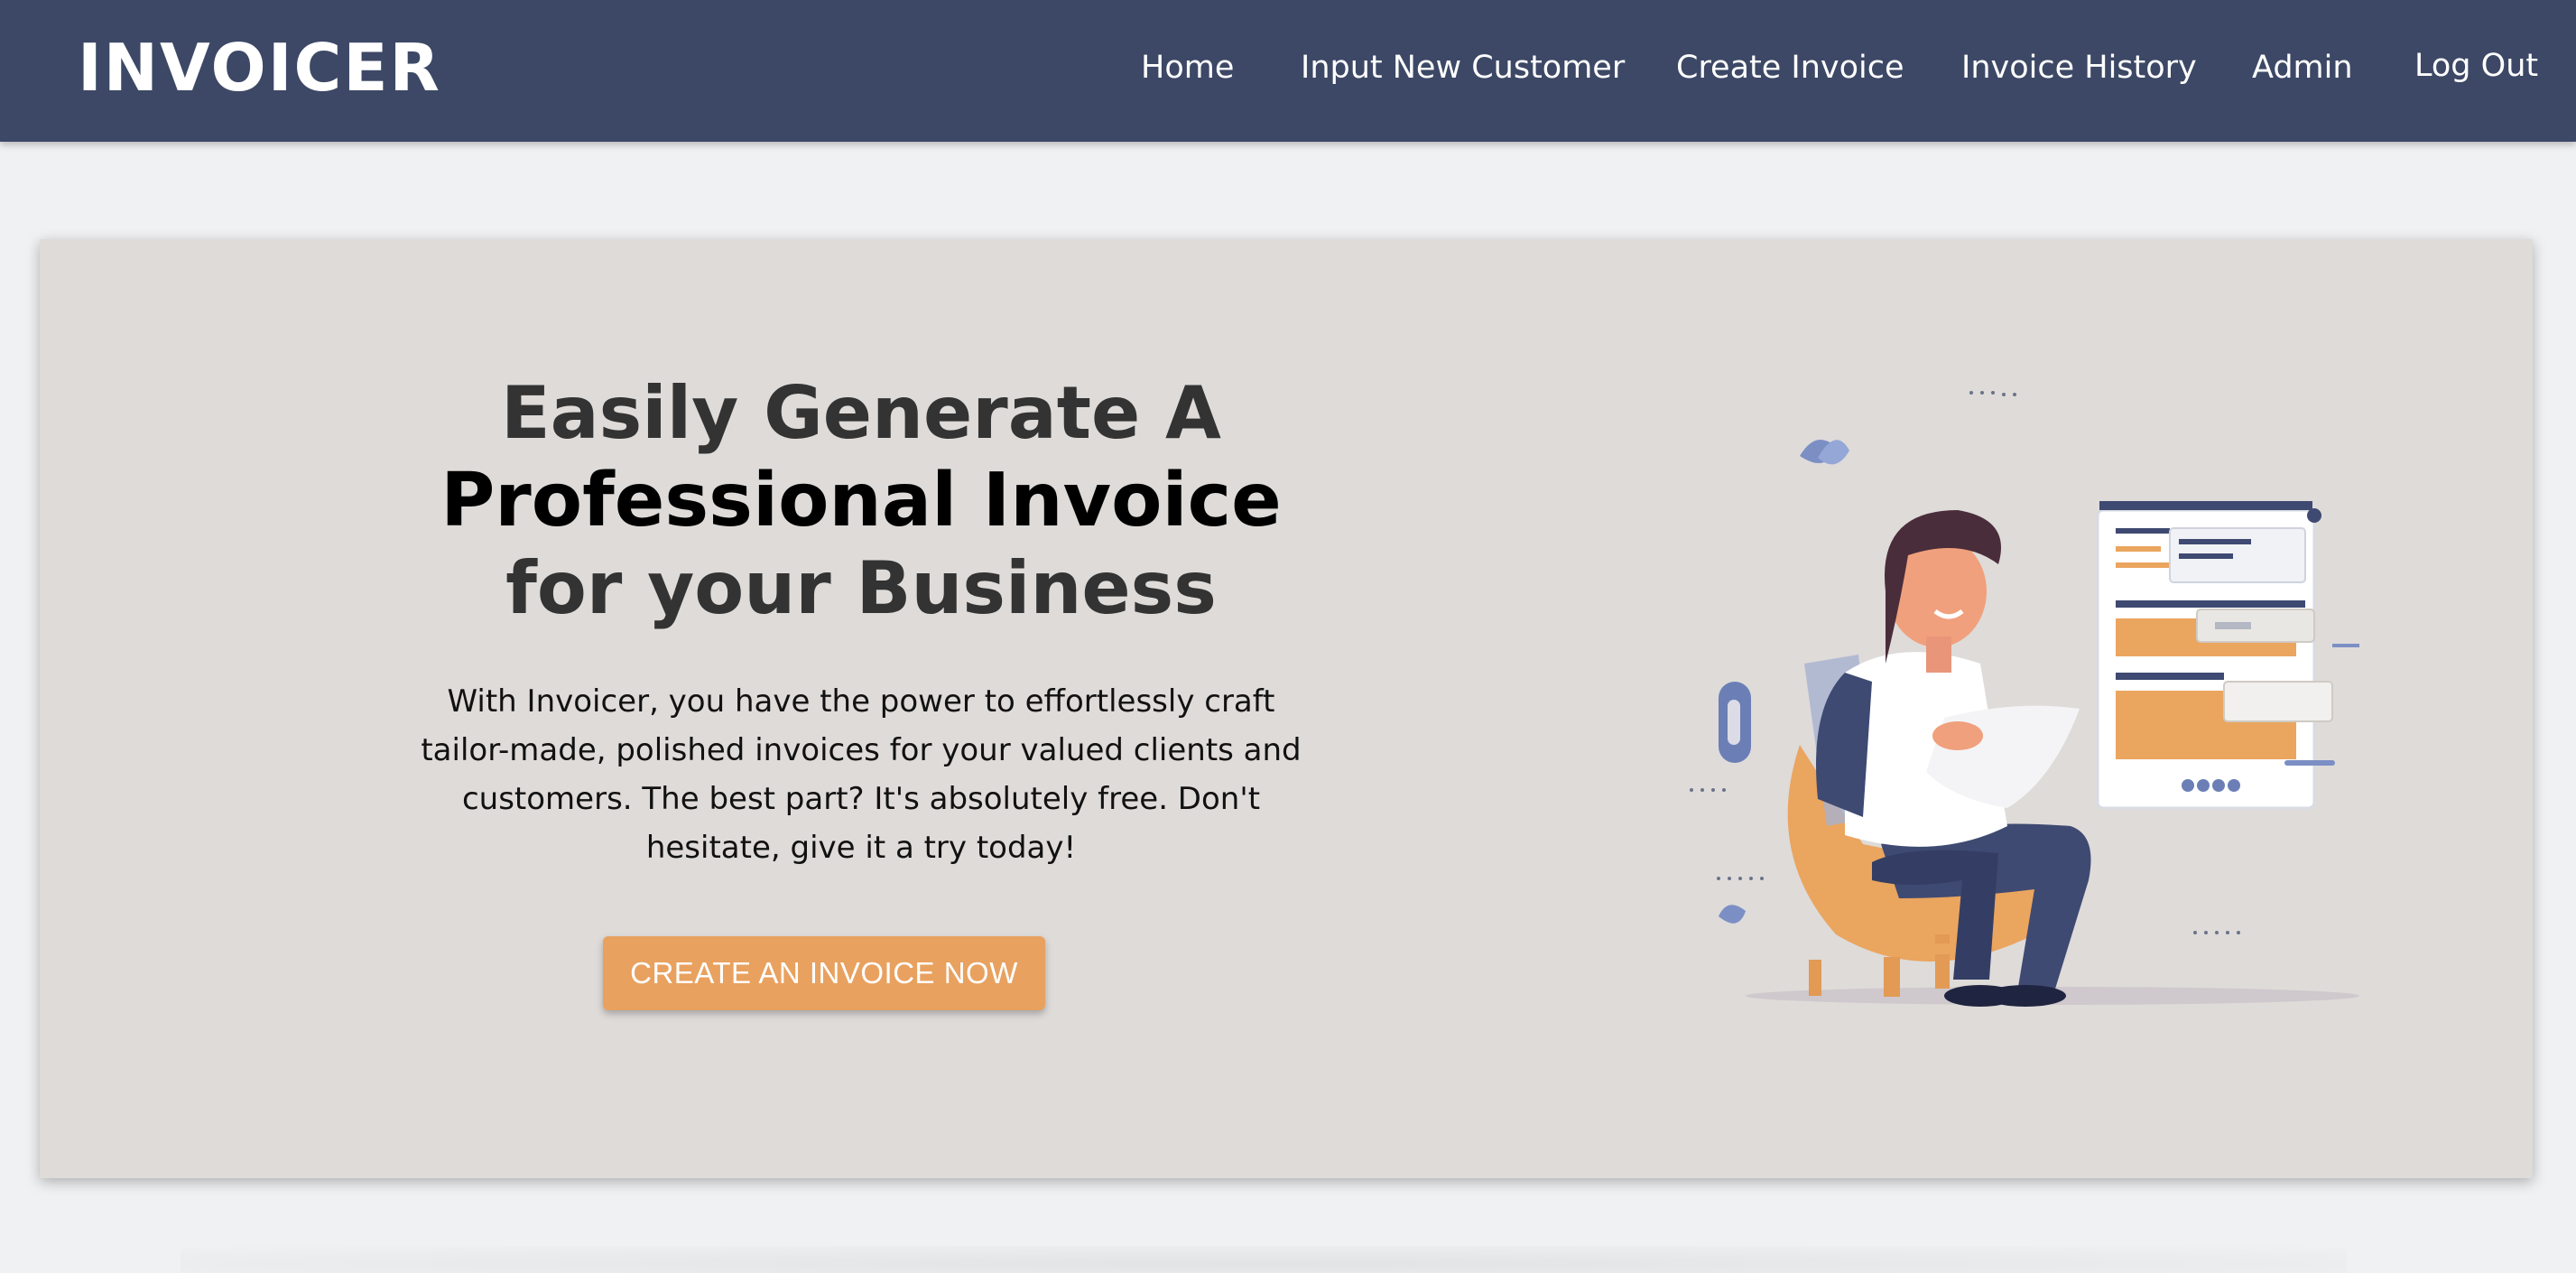  What do you see at coordinates (1187, 67) in the screenshot?
I see `nav-link-home: Home` at bounding box center [1187, 67].